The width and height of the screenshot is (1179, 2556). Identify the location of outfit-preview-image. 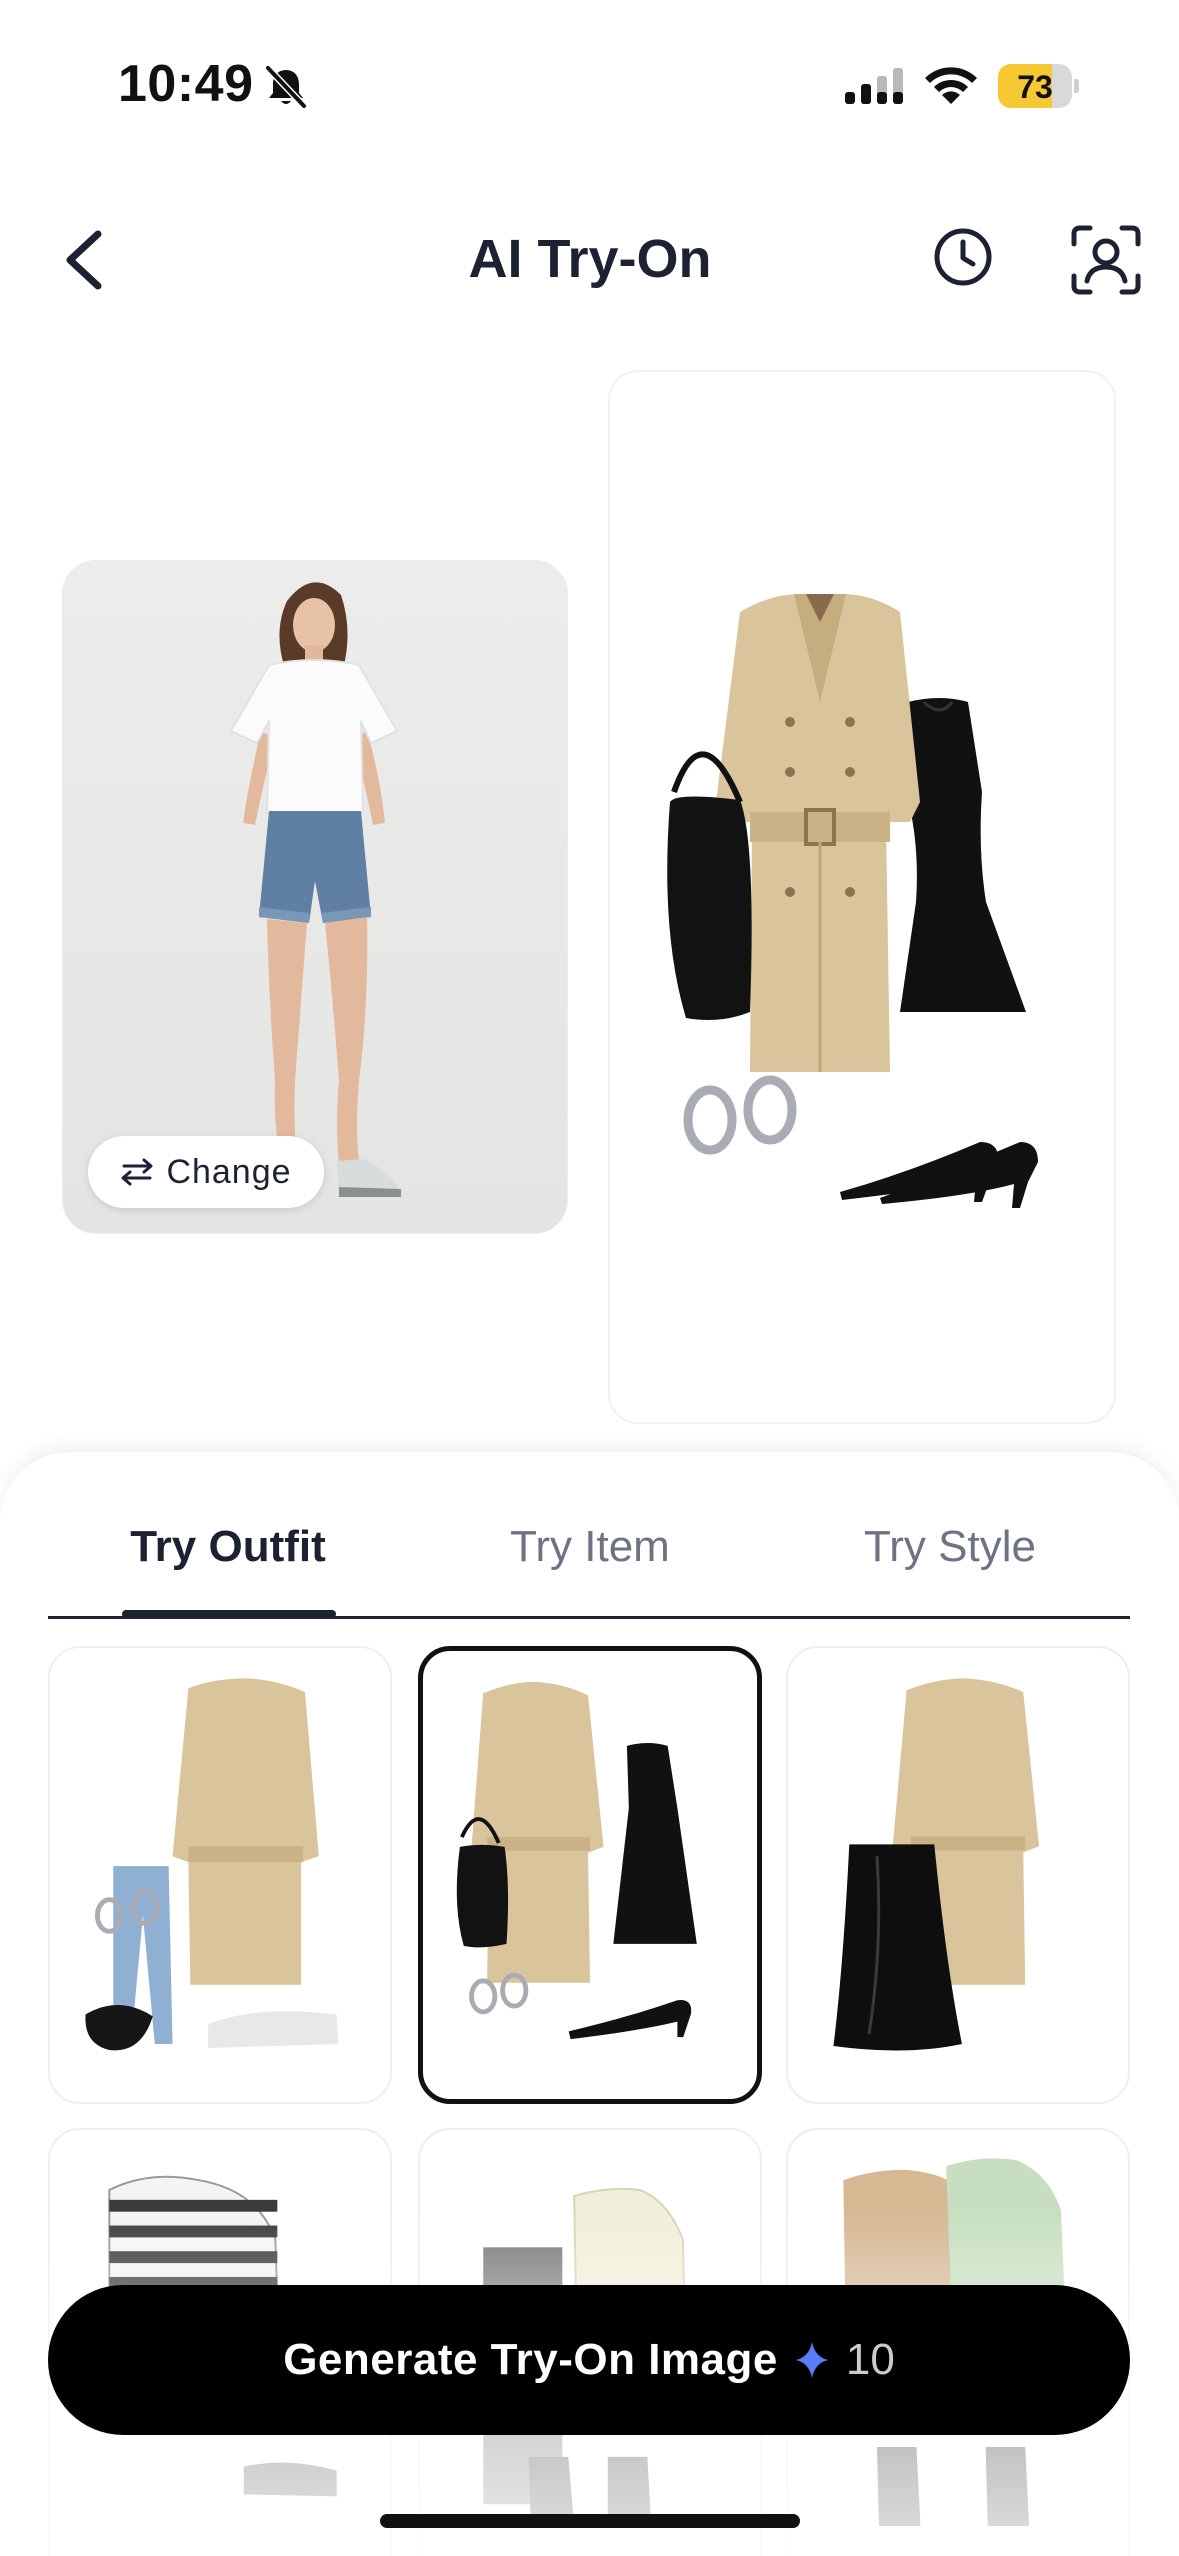
(852, 901).